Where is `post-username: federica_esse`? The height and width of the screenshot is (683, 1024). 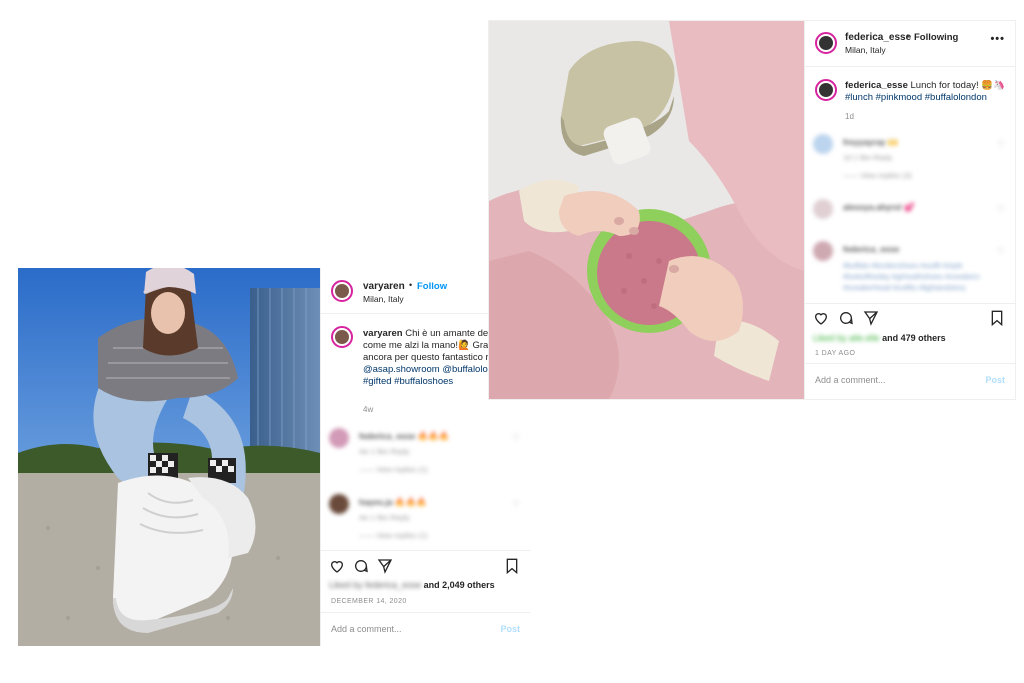 post-username: federica_esse is located at coordinates (878, 37).